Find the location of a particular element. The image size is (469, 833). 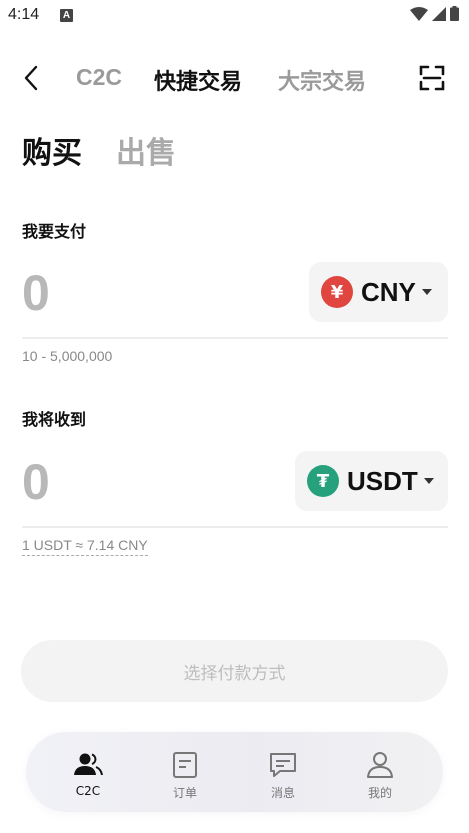

message-icon is located at coordinates (283, 765).